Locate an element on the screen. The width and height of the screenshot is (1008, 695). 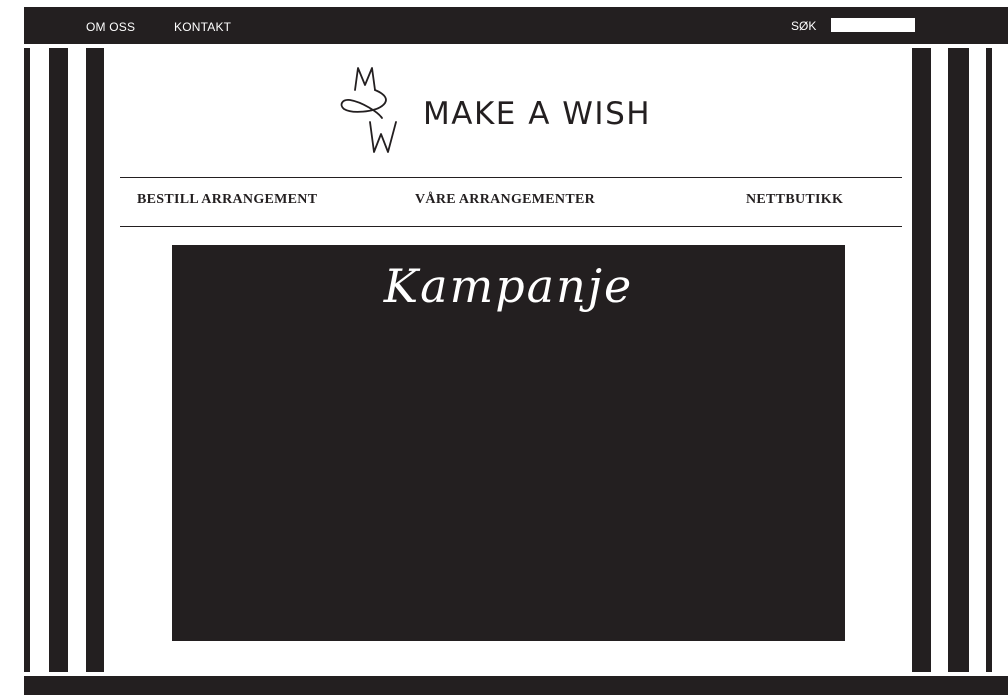
nav-item-our-events: VÅRE ARRANGEMENTER is located at coordinates (505, 200).